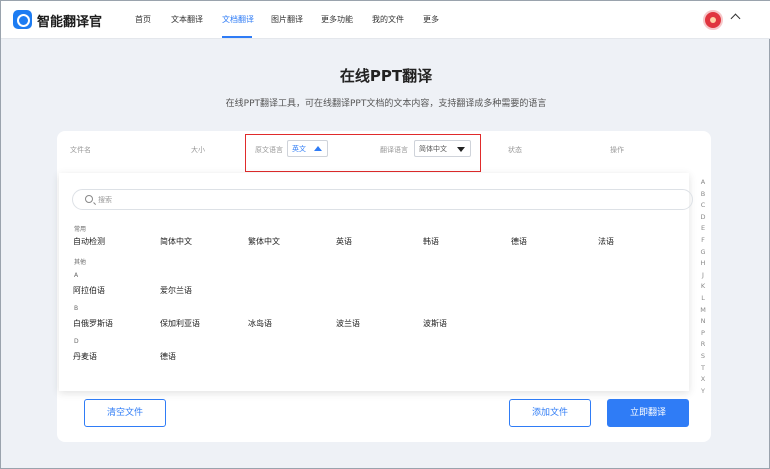 This screenshot has width=770, height=469. What do you see at coordinates (703, 369) in the screenshot?
I see `alpha-letter: T` at bounding box center [703, 369].